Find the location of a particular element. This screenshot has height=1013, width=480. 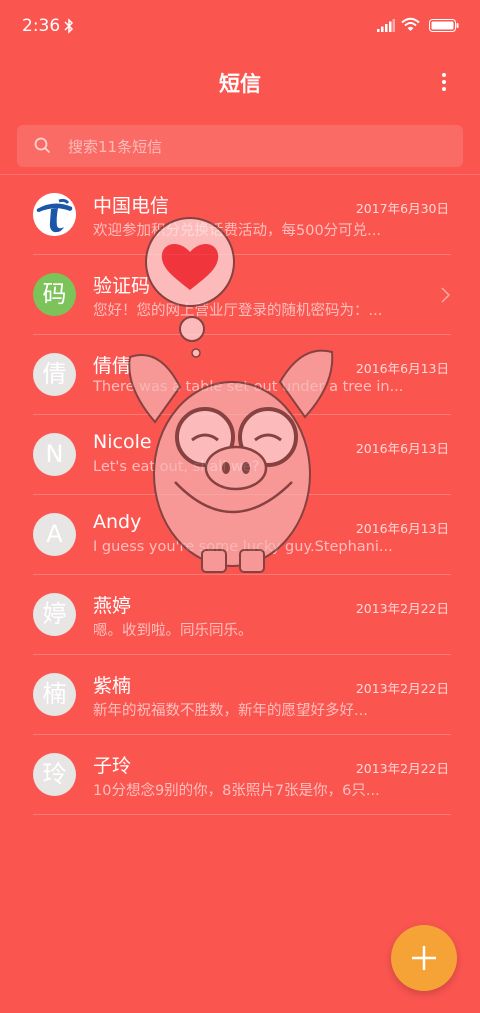

message-preview: 嗯。收到啦。同乐同乐。 is located at coordinates (173, 631).